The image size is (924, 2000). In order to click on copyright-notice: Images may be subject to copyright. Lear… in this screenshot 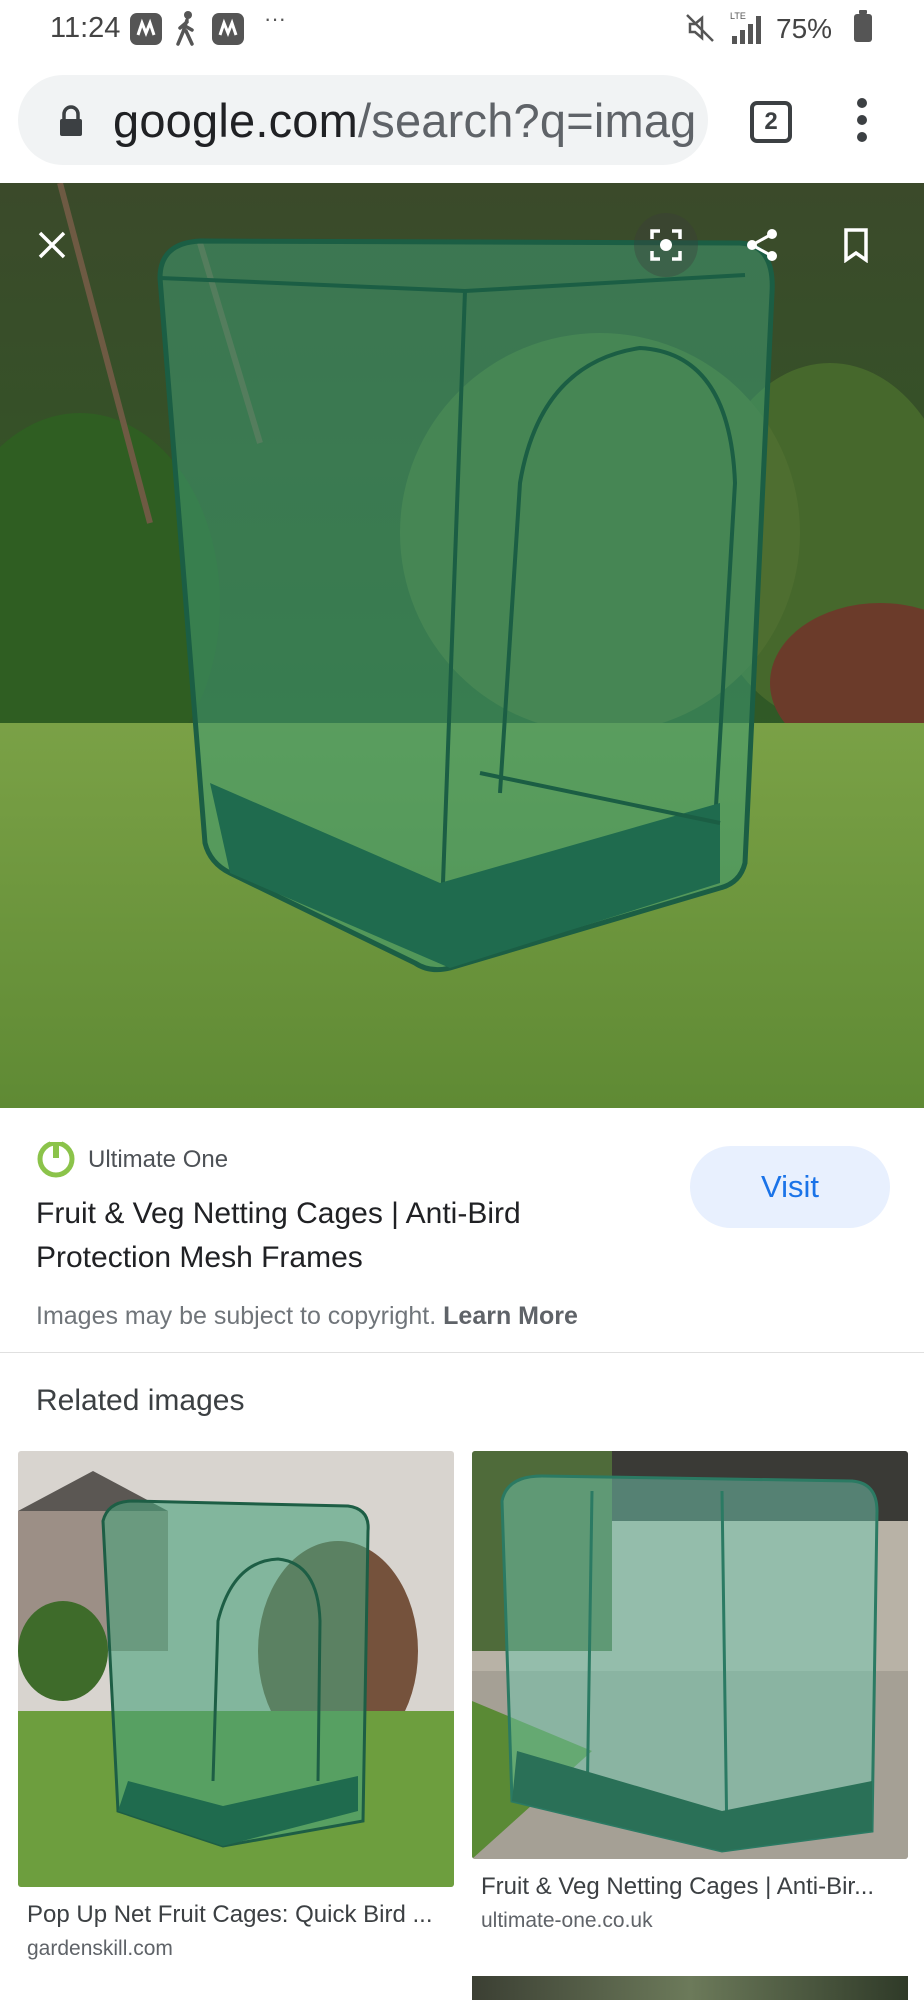, I will do `click(307, 1316)`.